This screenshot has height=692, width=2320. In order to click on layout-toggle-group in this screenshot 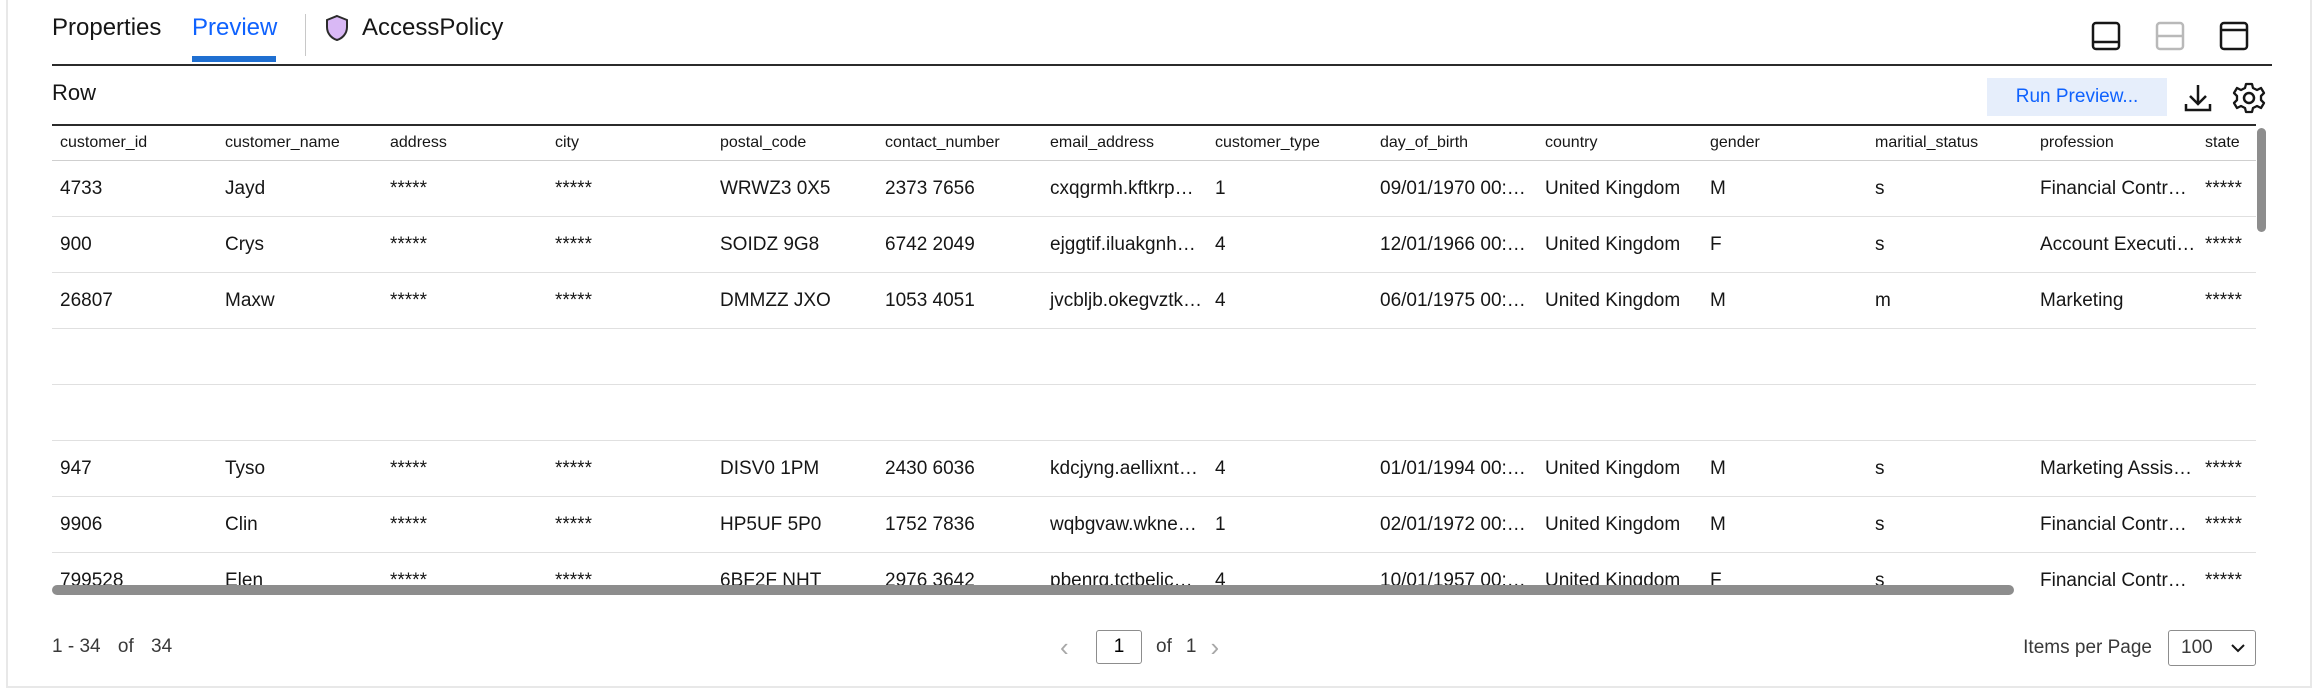, I will do `click(2170, 36)`.